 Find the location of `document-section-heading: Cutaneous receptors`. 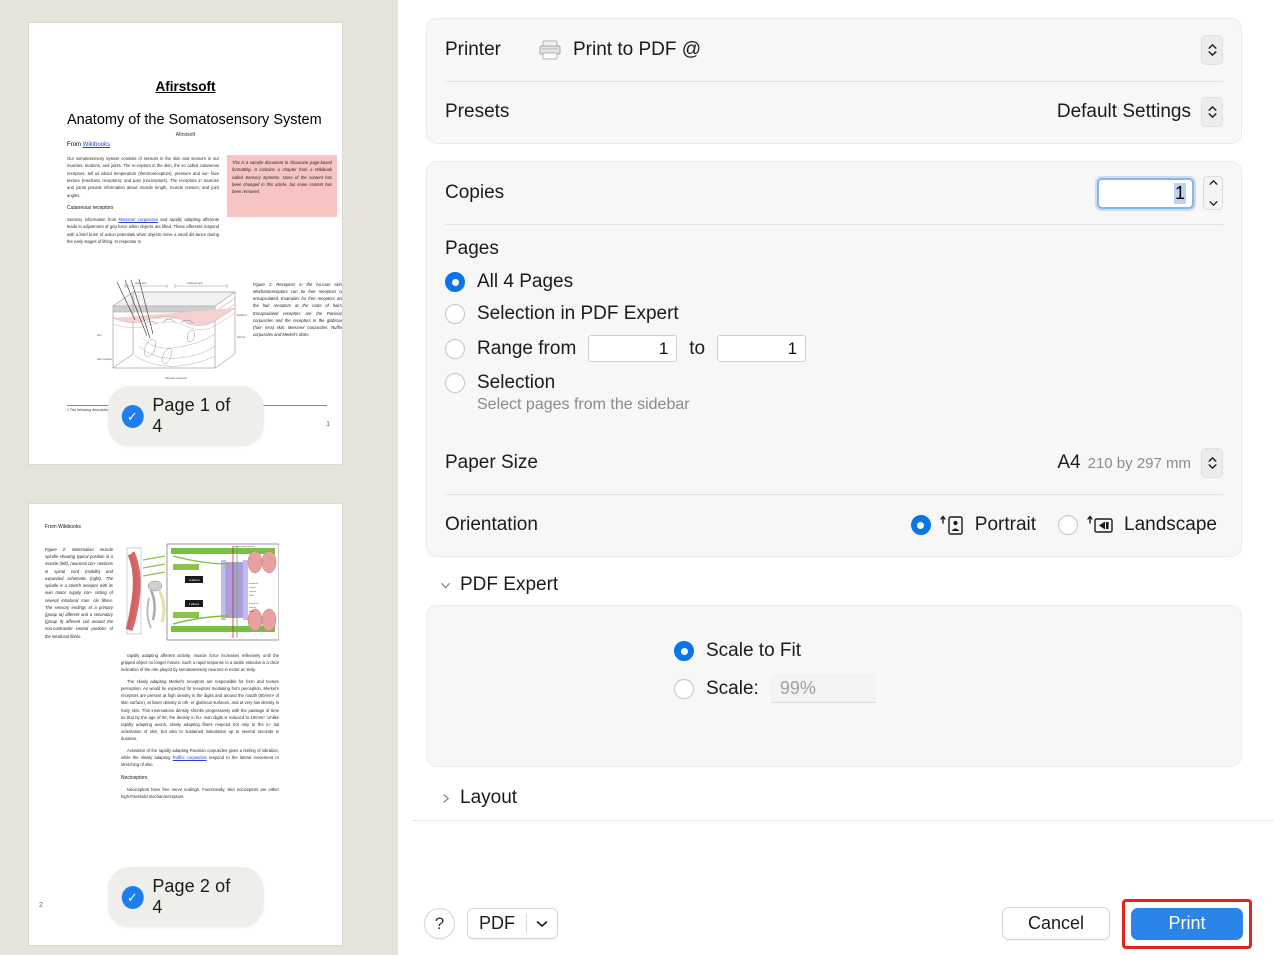

document-section-heading: Cutaneous receptors is located at coordinates (90, 208).